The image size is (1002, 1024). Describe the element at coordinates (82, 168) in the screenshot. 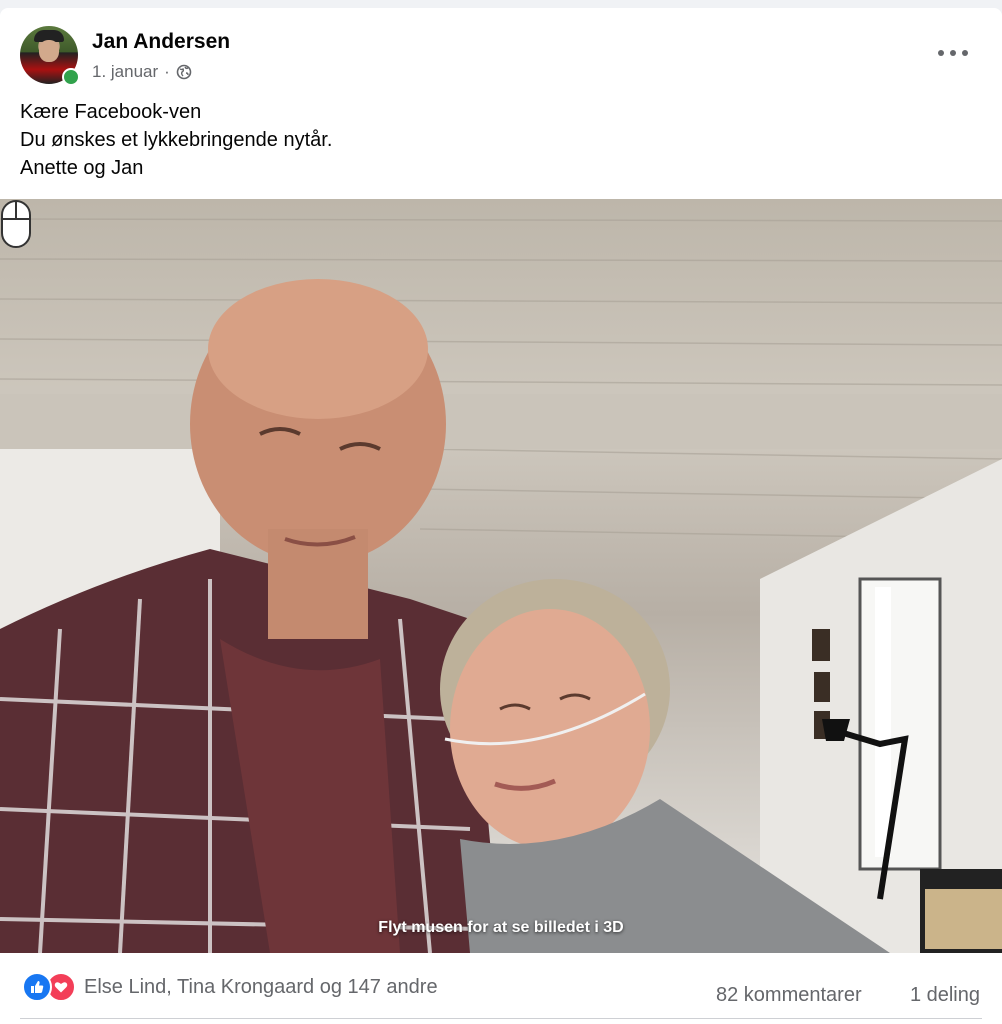

I see `post-text-line: Anette og Jan` at that location.